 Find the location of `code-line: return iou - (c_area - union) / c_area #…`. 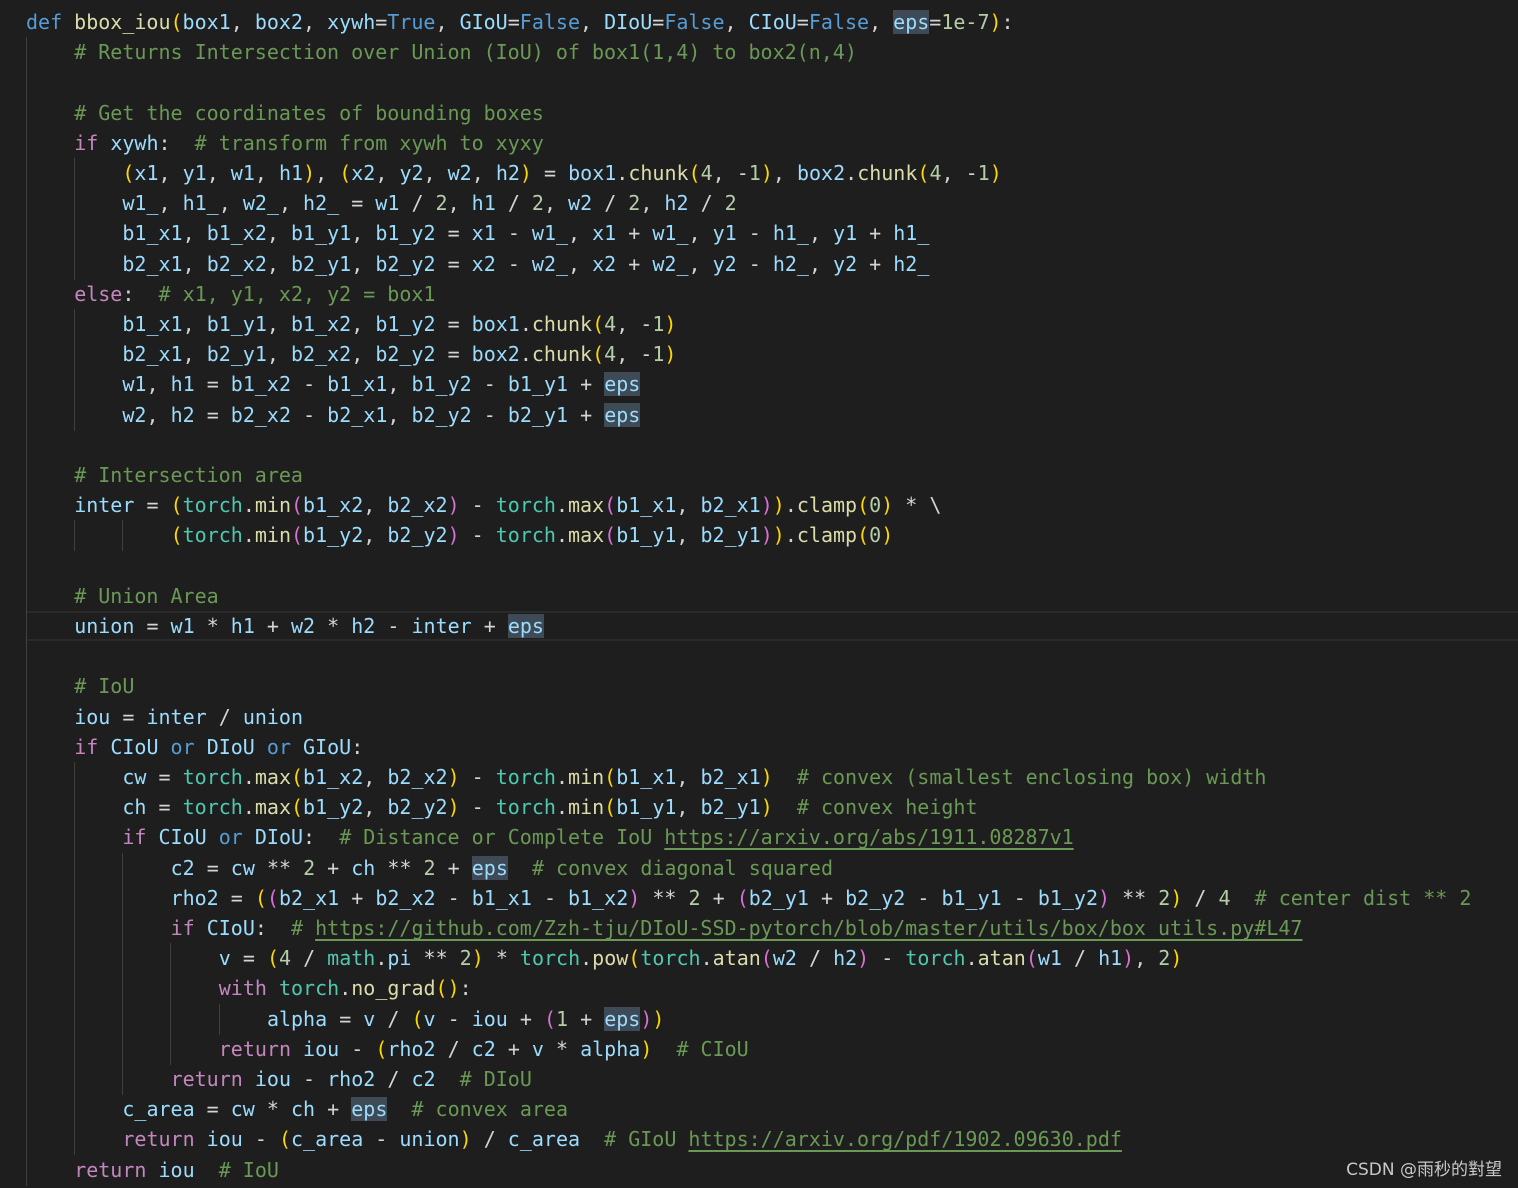

code-line: return iou - (c_area - union) / c_area #… is located at coordinates (772, 1139).